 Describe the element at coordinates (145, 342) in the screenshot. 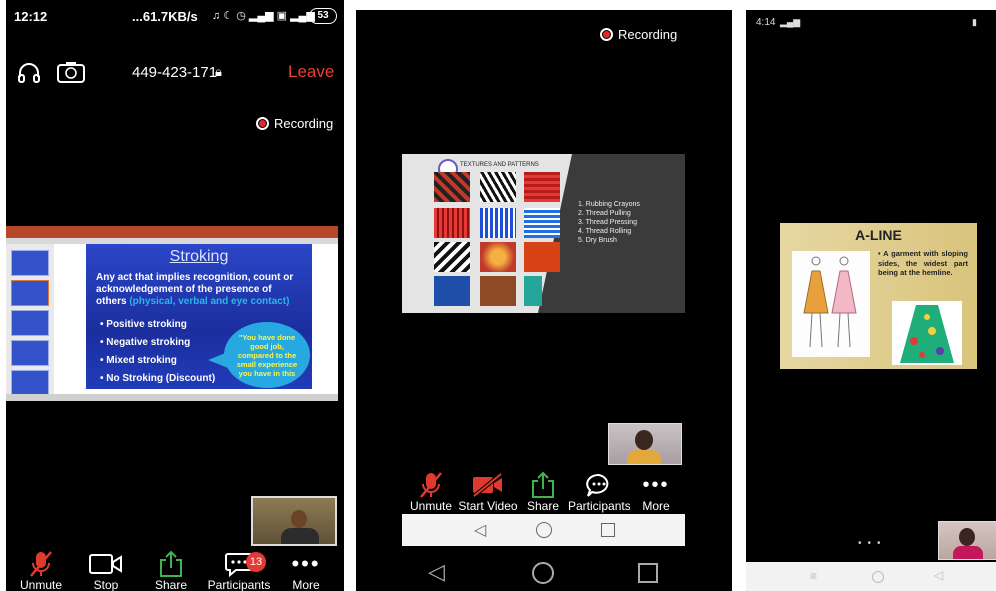

I see `slide-bullet: • Negative stroking` at that location.